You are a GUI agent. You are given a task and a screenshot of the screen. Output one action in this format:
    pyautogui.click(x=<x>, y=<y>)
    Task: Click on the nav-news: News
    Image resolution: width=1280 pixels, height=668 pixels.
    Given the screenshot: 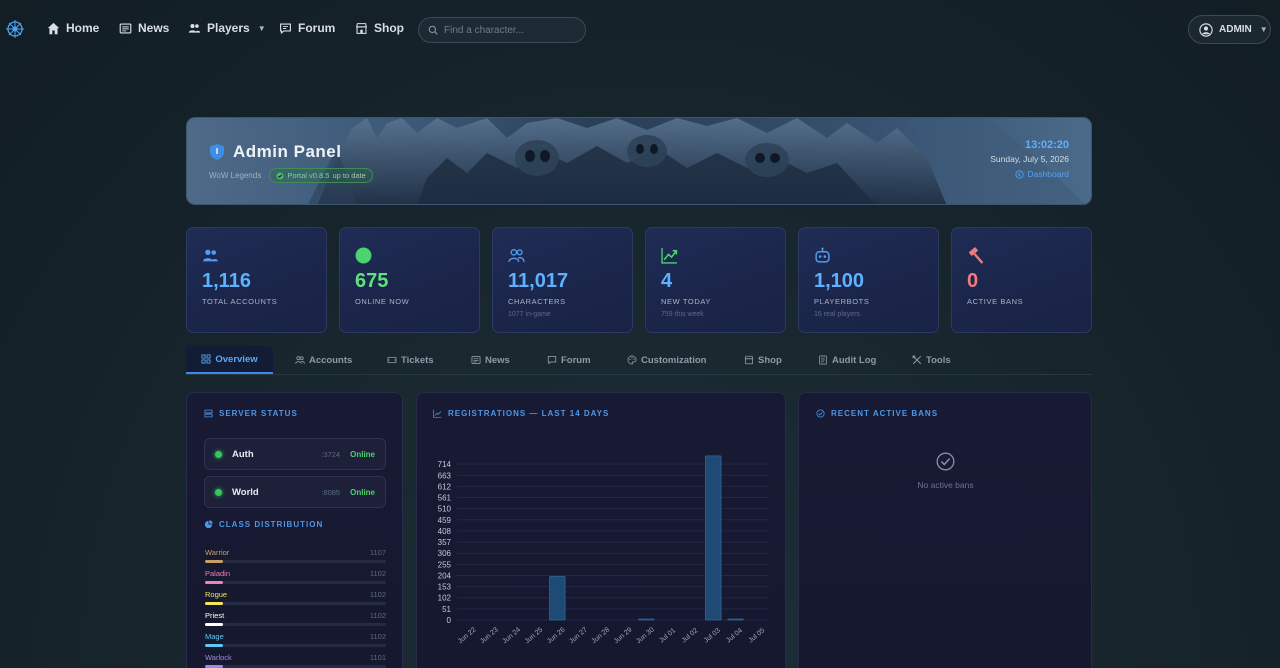 What is the action you would take?
    pyautogui.click(x=144, y=28)
    